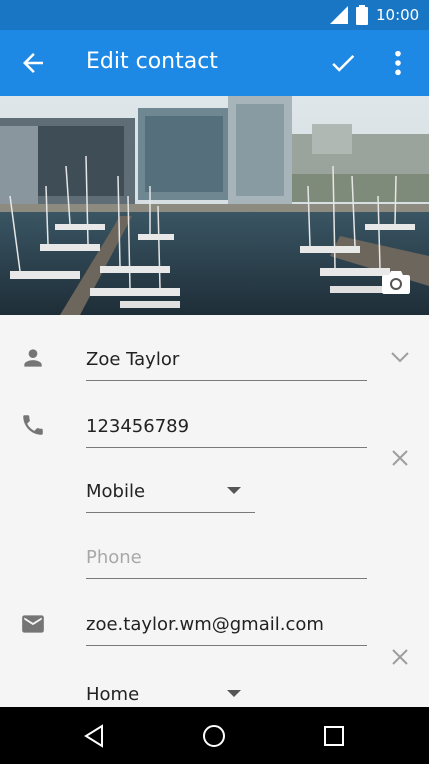  Describe the element at coordinates (133, 359) in the screenshot. I see `name-value: Zoe Taylor` at that location.